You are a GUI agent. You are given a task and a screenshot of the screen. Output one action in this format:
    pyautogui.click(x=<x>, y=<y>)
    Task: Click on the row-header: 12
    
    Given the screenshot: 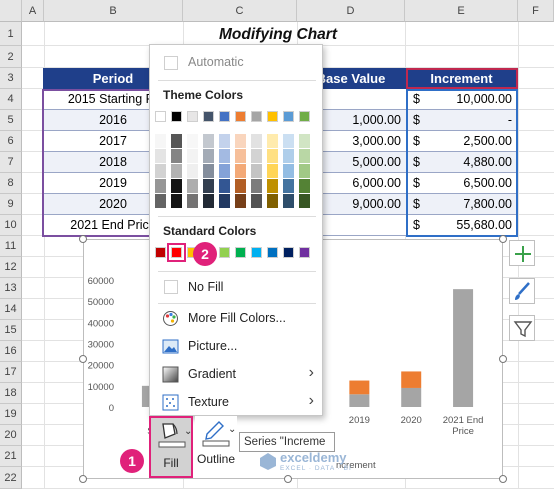 What is the action you would take?
    pyautogui.click(x=11, y=267)
    